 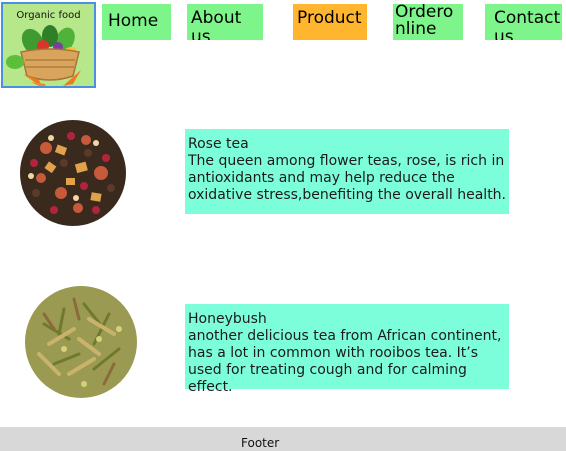 What do you see at coordinates (81, 344) in the screenshot?
I see `honeybush-tea-image` at bounding box center [81, 344].